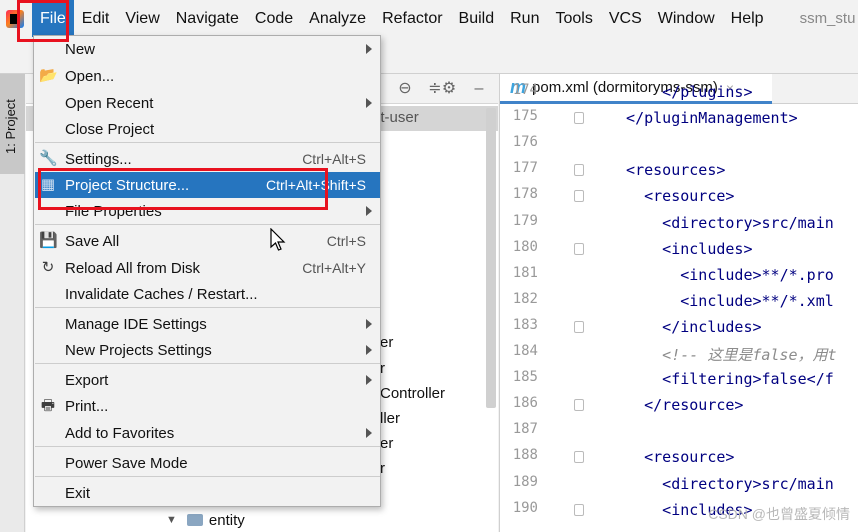 The height and width of the screenshot is (532, 858). What do you see at coordinates (142, 18) in the screenshot?
I see `menu-view: View` at bounding box center [142, 18].